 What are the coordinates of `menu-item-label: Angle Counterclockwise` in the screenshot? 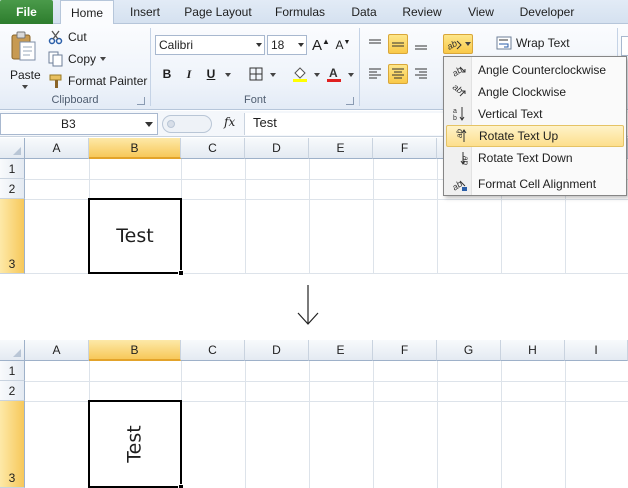 It's located at (542, 70).